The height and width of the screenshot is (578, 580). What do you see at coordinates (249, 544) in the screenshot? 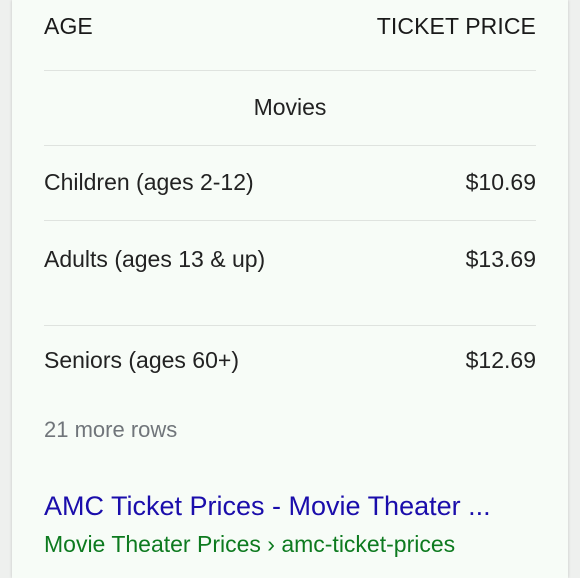
I see `result-breadcrumb-url: Movie Theater Prices › amc-ticket-prices` at bounding box center [249, 544].